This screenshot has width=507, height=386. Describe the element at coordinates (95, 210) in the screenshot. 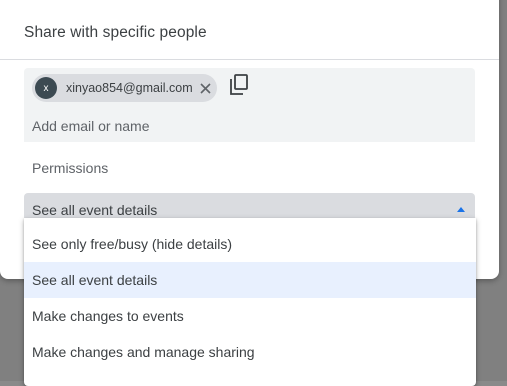

I see `select-value: See all event details` at that location.